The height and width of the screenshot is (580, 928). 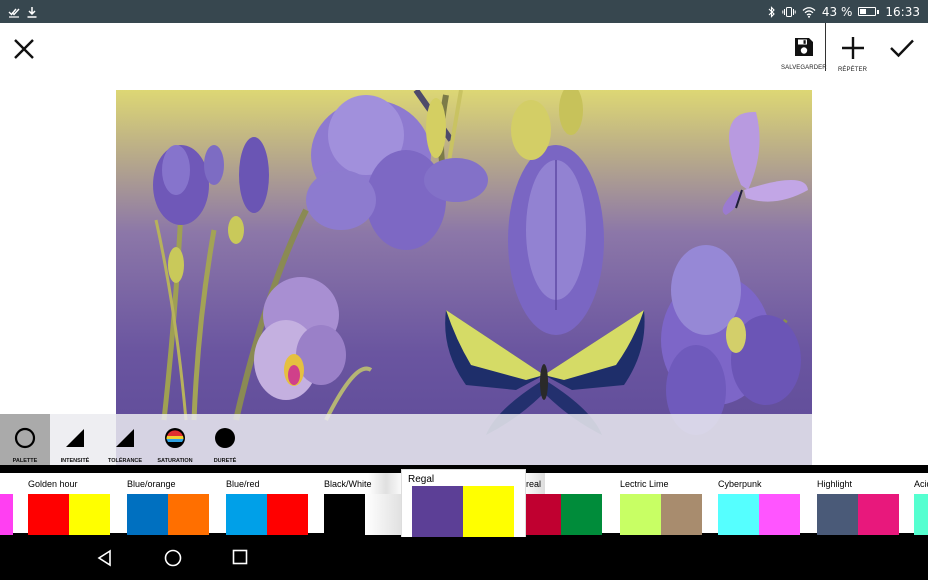 What do you see at coordinates (789, 12) in the screenshot?
I see `vibrate-icon` at bounding box center [789, 12].